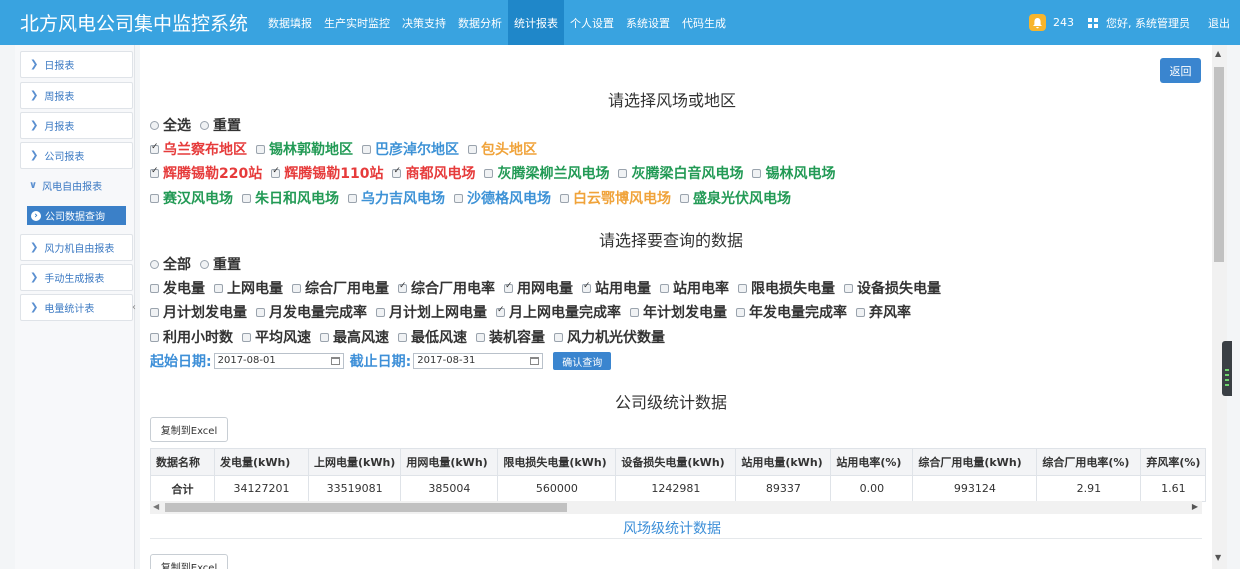 The image size is (1240, 569). Describe the element at coordinates (694, 288) in the screenshot. I see `checkbox-option: 站用电率` at that location.